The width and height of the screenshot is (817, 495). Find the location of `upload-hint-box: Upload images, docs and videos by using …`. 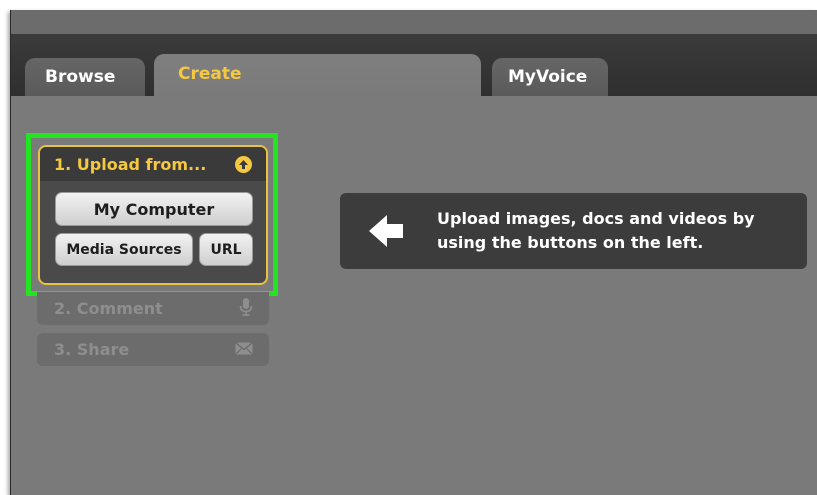

upload-hint-box: Upload images, docs and videos by using … is located at coordinates (573, 231).